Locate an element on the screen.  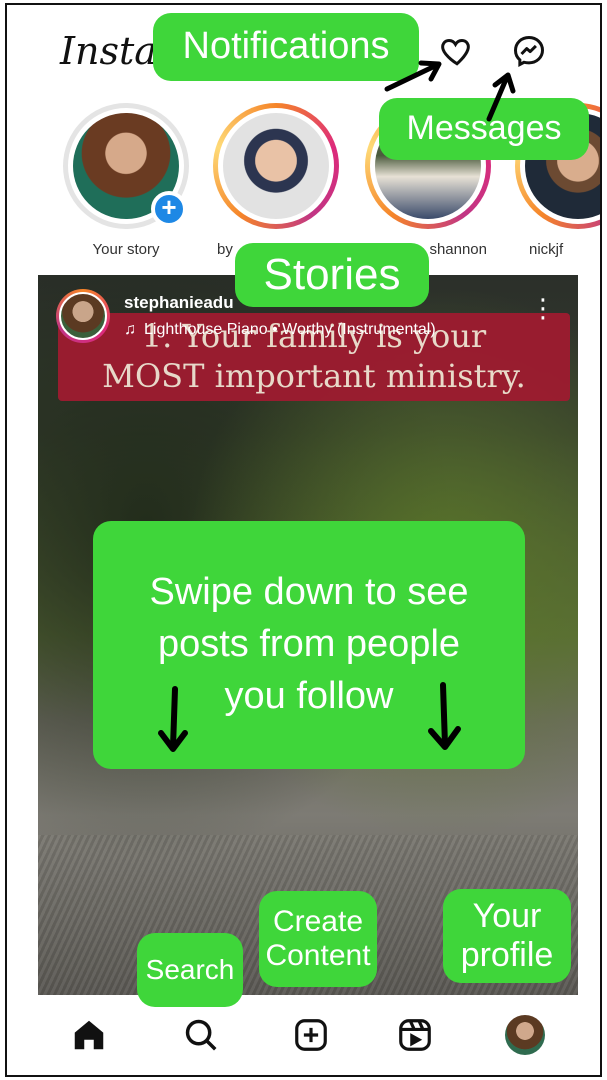
arrow-down-left-icon is located at coordinates (173, 719).